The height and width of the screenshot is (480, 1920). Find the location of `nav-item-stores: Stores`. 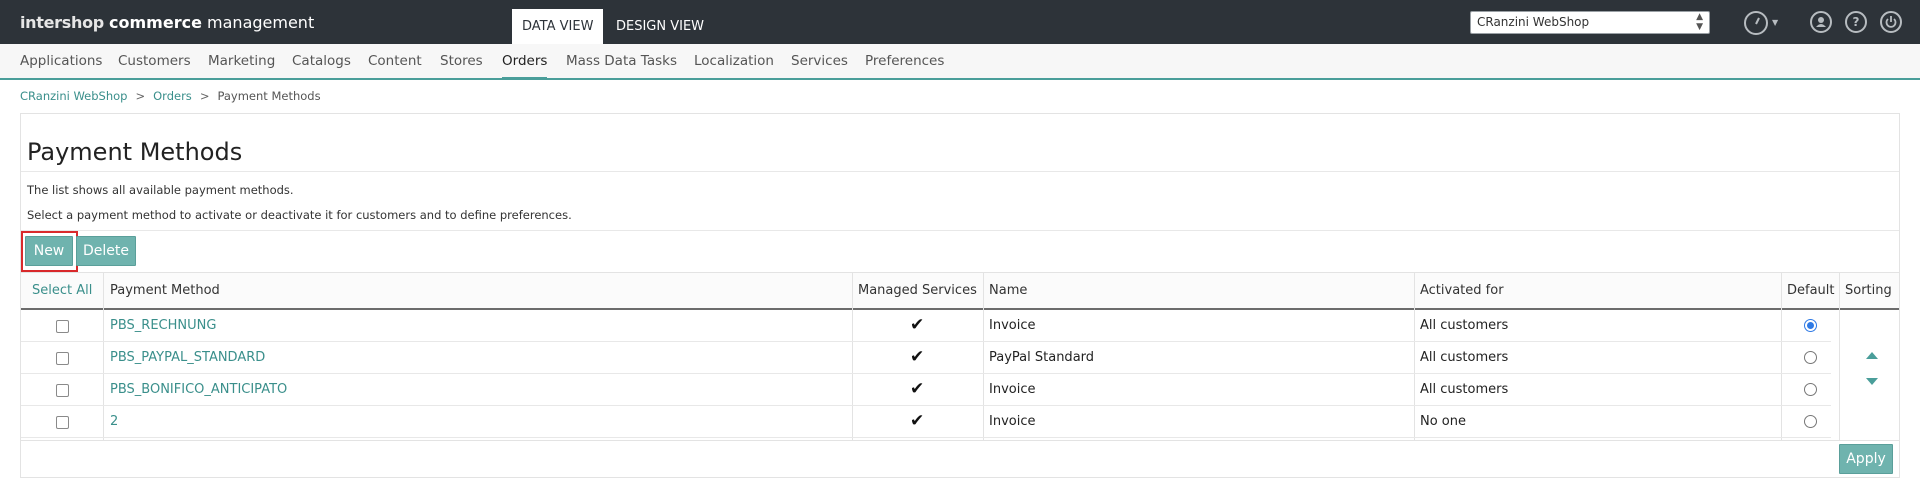

nav-item-stores: Stores is located at coordinates (461, 61).